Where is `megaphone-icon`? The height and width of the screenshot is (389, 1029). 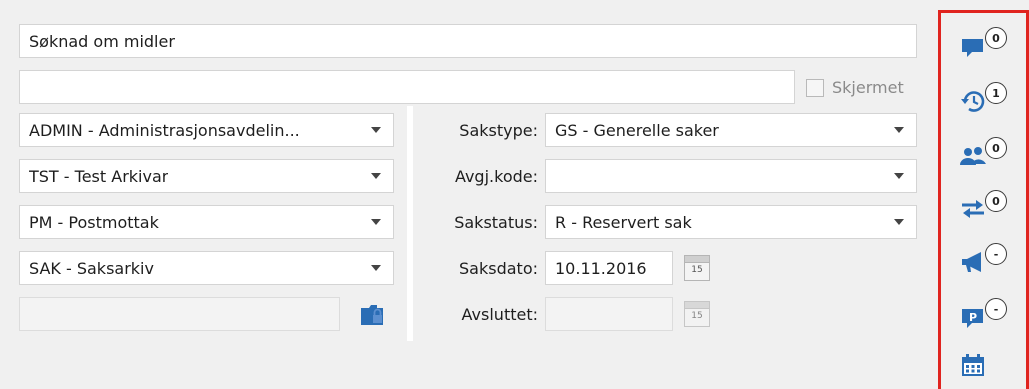
megaphone-icon is located at coordinates (971, 262).